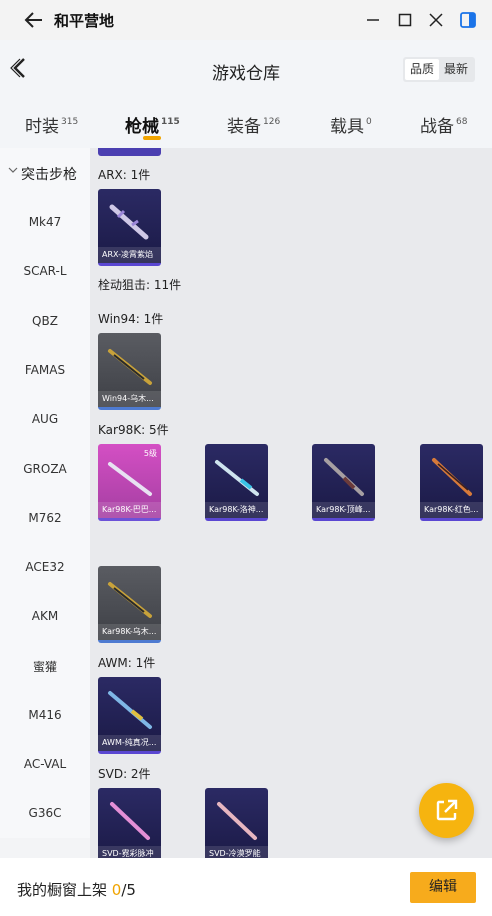 The width and height of the screenshot is (492, 916). What do you see at coordinates (45, 321) in the screenshot?
I see `sidebar-item-qbz: QBZ` at bounding box center [45, 321].